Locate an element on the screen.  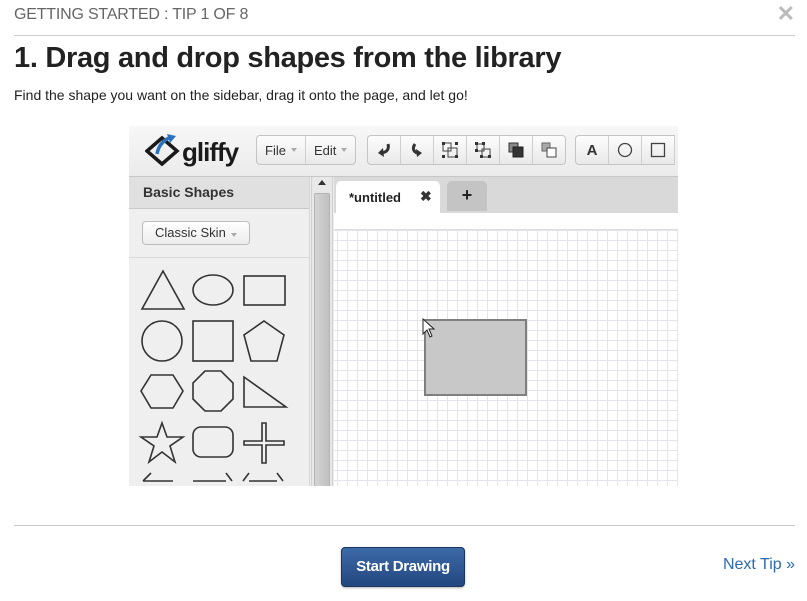
edit-menu: Edit is located at coordinates (330, 150).